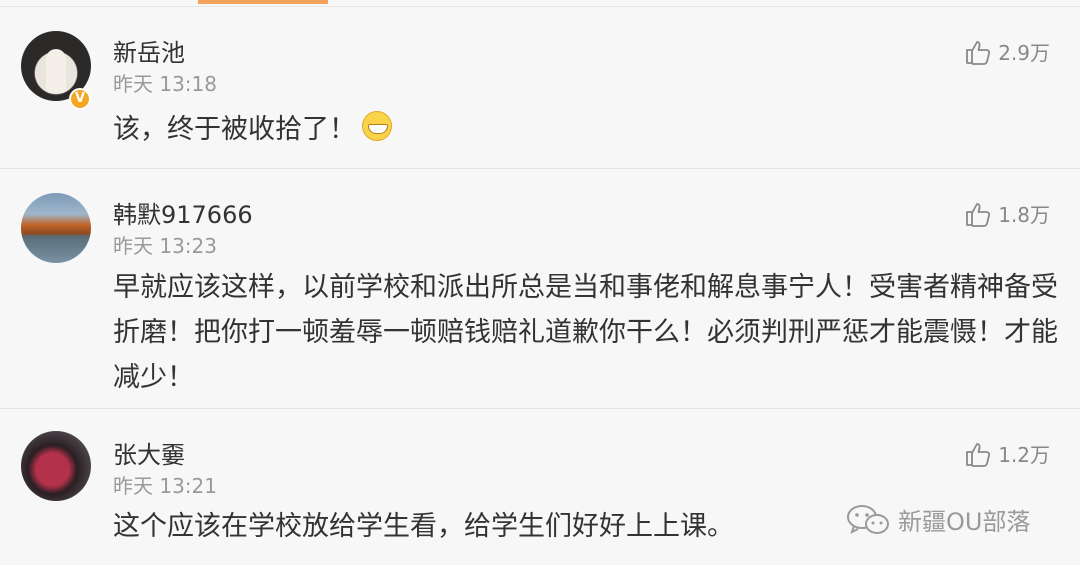 Image resolution: width=1080 pixels, height=565 pixels. Describe the element at coordinates (80, 99) in the screenshot. I see `verified-badge: V` at that location.